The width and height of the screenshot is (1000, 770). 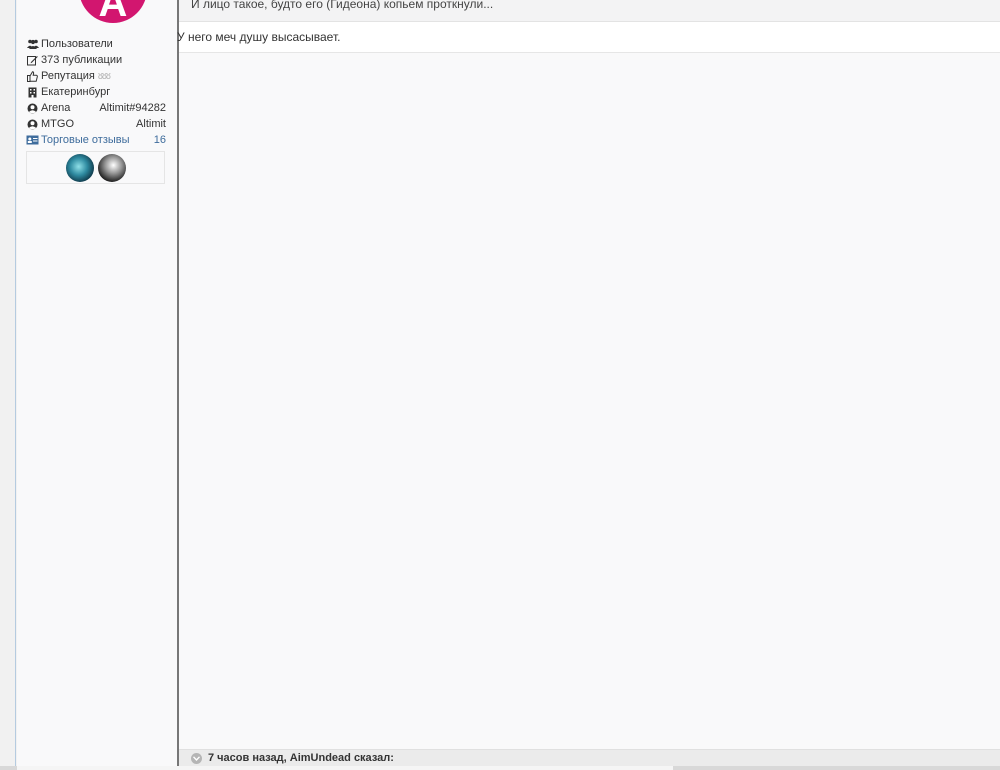 I want to click on author-mtgo-row: MTGO Altimit, so click(x=96, y=124).